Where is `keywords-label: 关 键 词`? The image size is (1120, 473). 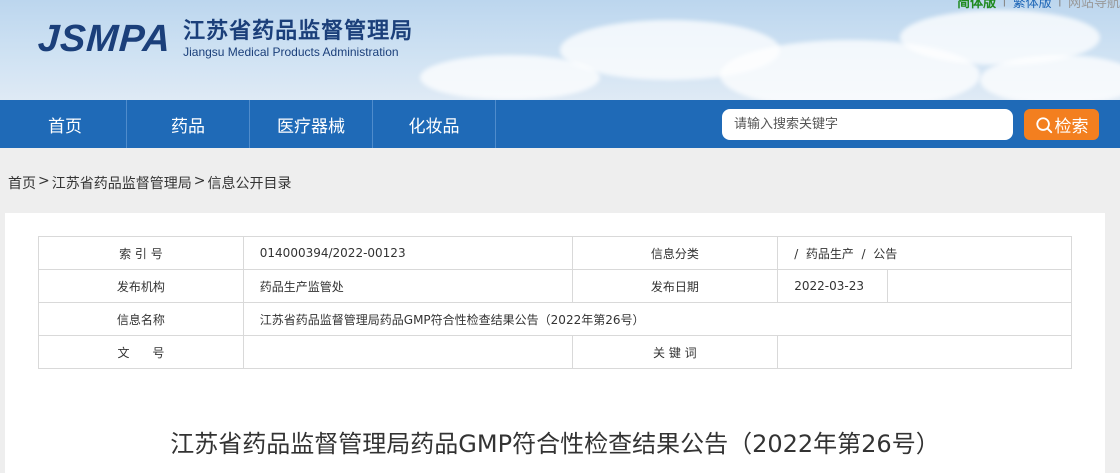
keywords-label: 关 键 词 is located at coordinates (675, 352).